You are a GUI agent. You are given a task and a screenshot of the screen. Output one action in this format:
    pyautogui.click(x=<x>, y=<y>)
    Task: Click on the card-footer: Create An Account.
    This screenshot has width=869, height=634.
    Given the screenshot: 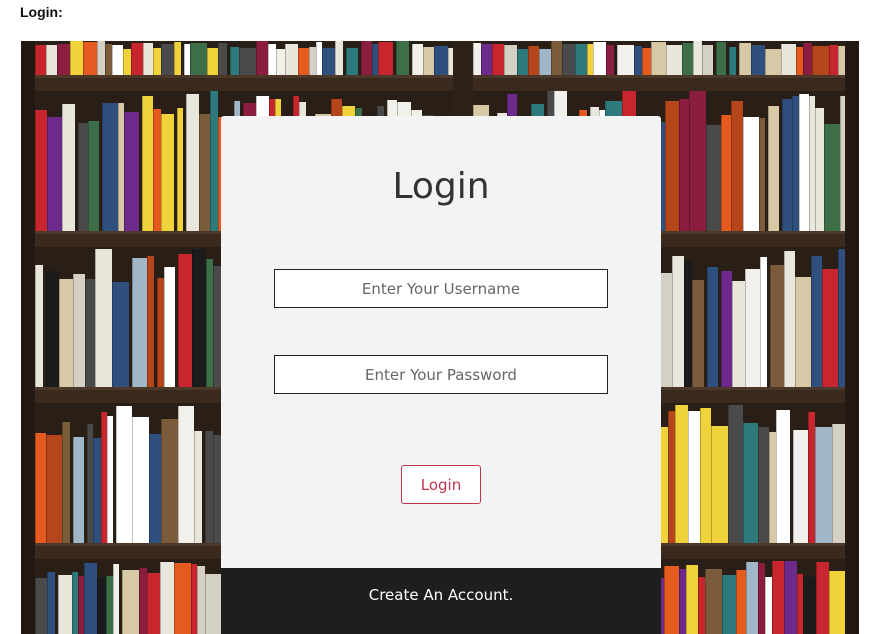 What is the action you would take?
    pyautogui.click(x=441, y=601)
    